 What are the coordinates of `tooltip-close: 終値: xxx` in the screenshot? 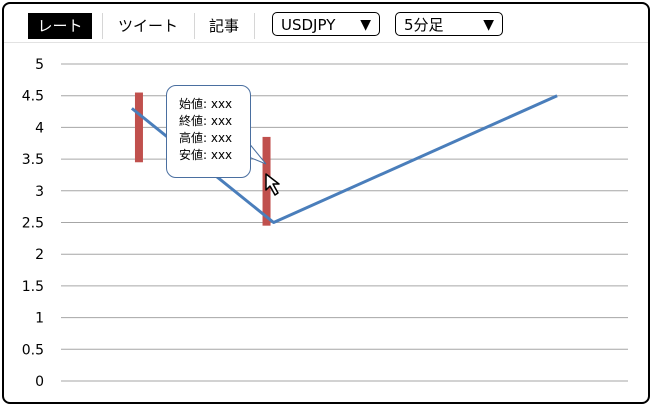 It's located at (206, 121).